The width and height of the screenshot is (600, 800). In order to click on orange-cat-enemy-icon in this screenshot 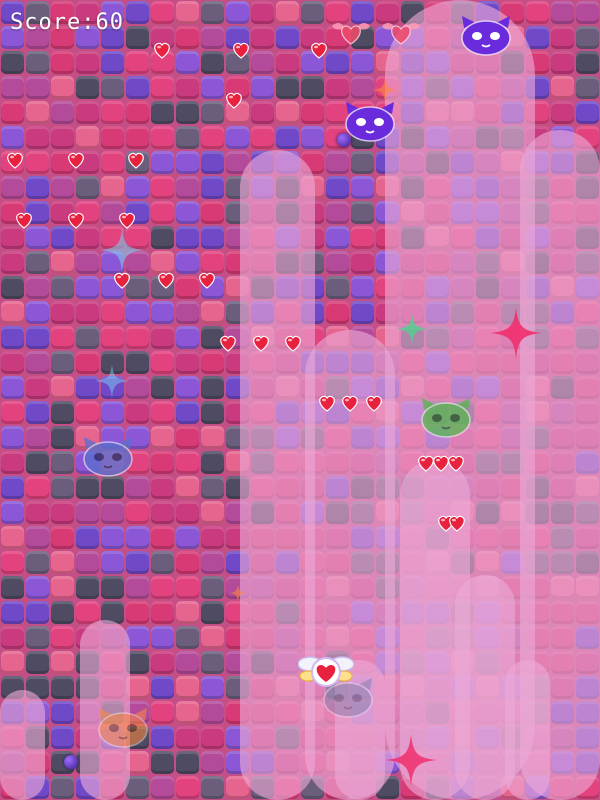, I will do `click(123, 728)`.